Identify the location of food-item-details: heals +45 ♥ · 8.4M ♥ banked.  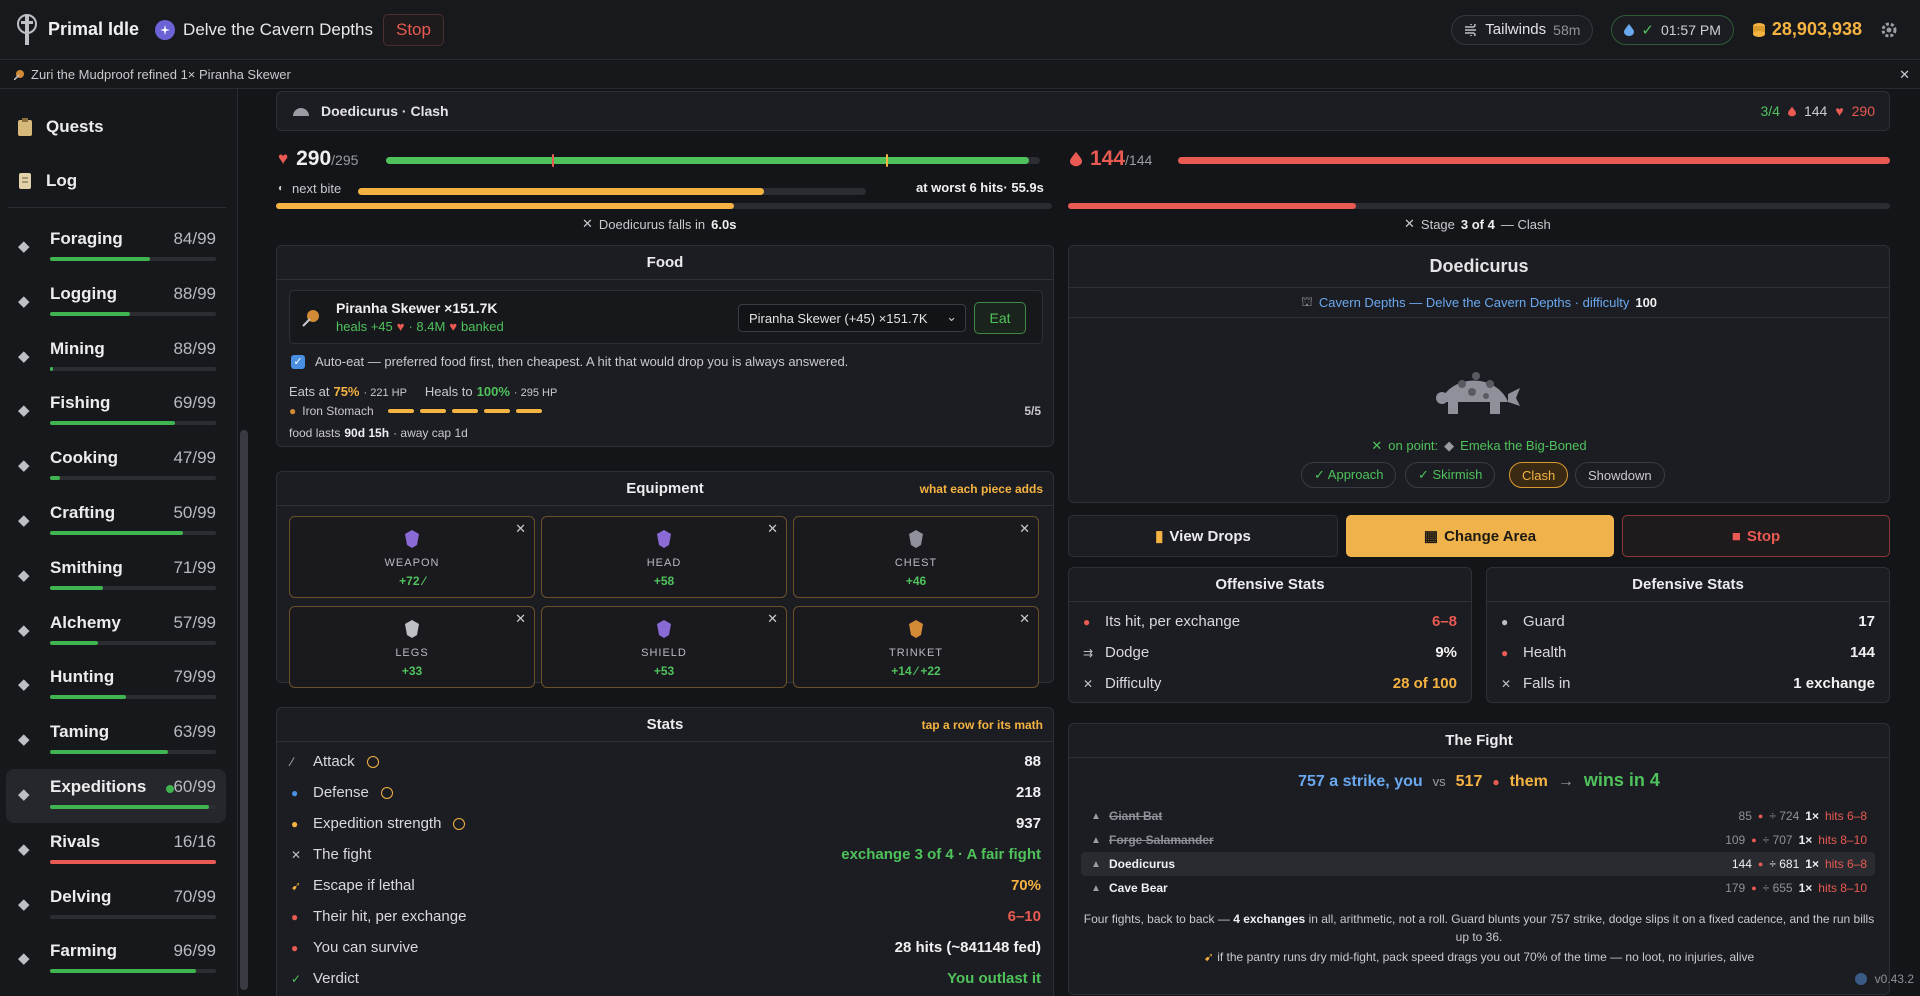
(420, 326).